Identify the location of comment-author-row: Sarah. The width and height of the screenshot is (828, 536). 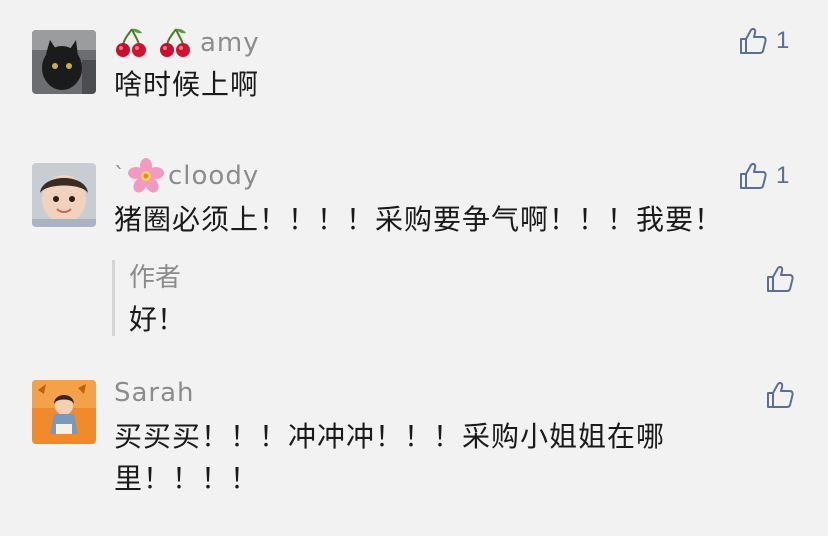
(154, 393).